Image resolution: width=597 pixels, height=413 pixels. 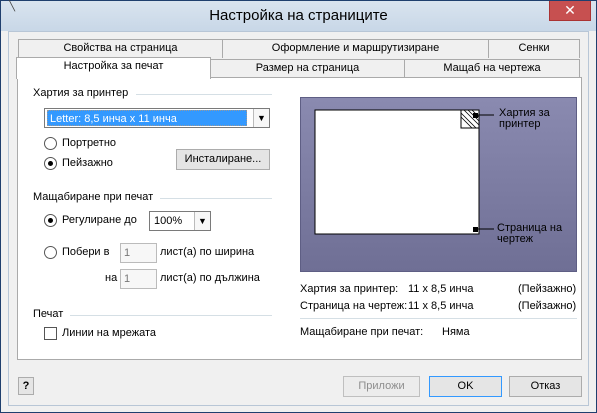 What do you see at coordinates (570, 11) in the screenshot?
I see `close-button: ✕` at bounding box center [570, 11].